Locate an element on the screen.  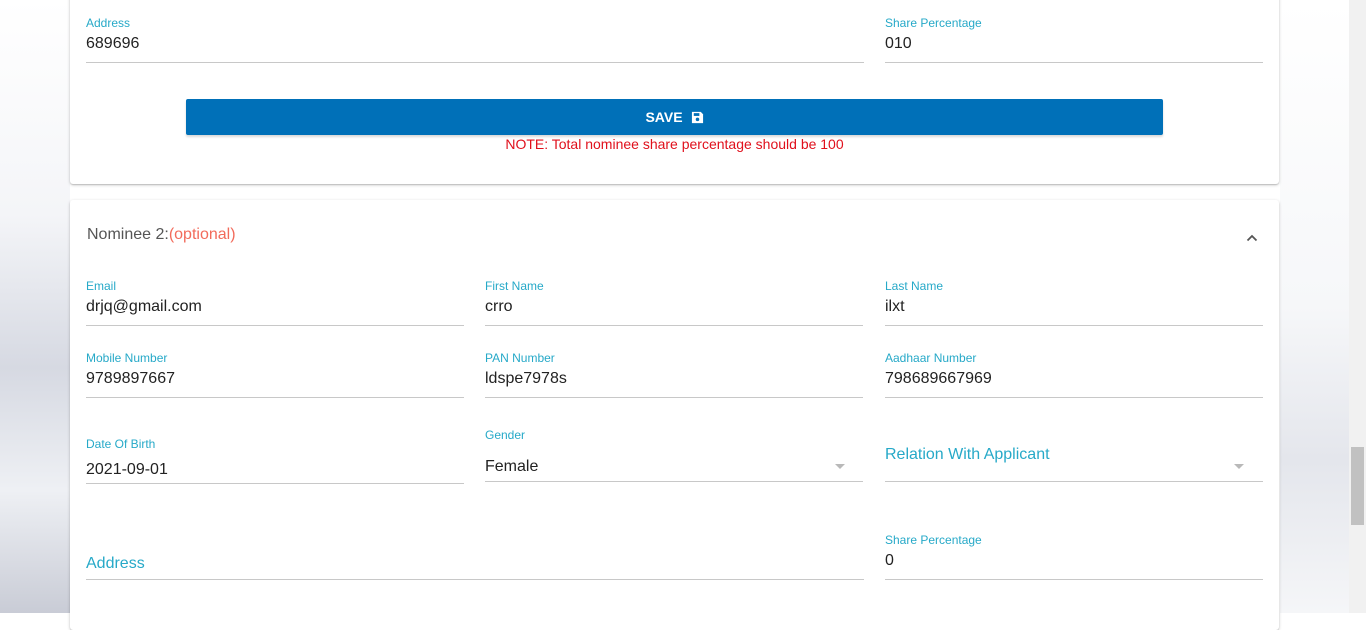
save-button-label: SAVE is located at coordinates (664, 117).